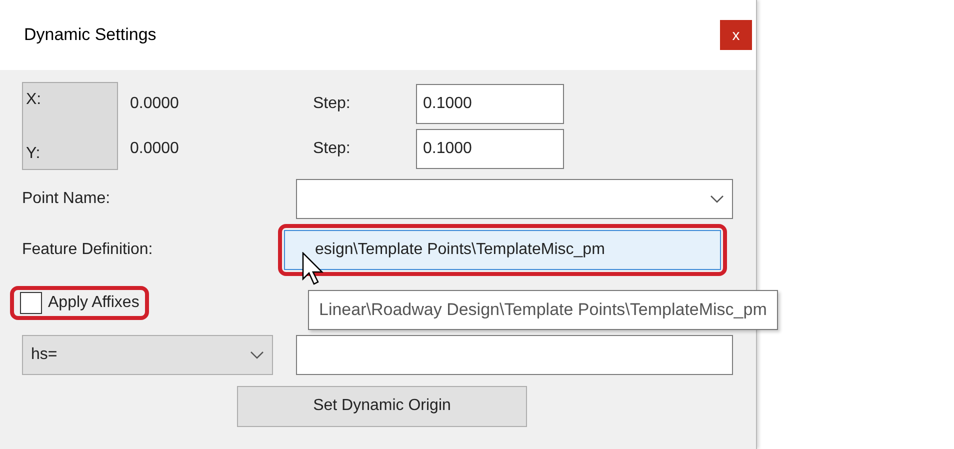 This screenshot has width=954, height=449. Describe the element at coordinates (514, 355) in the screenshot. I see `affix-field` at that location.